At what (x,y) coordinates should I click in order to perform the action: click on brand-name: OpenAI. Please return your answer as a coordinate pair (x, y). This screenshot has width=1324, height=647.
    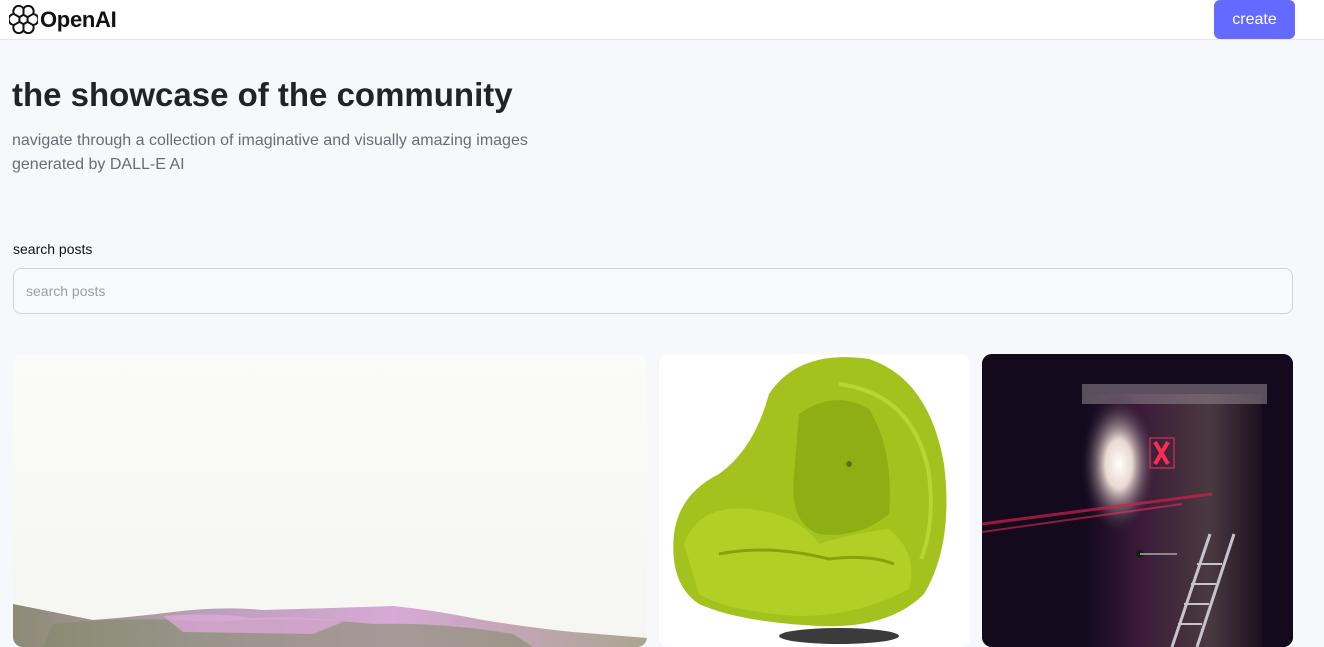
    Looking at the image, I should click on (78, 19).